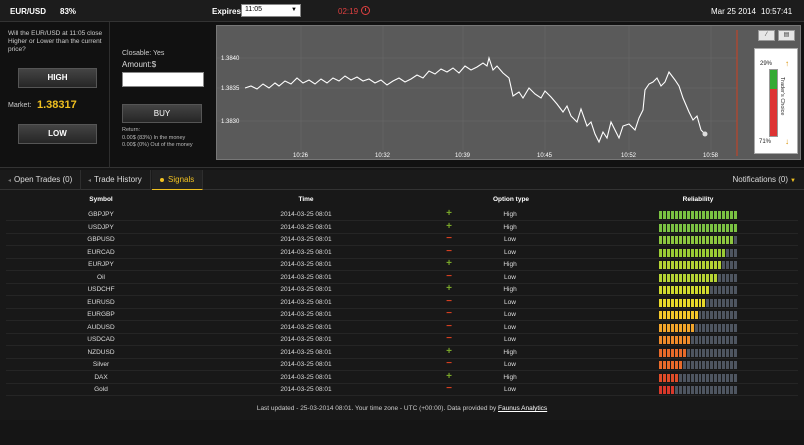 Image resolution: width=804 pixels, height=445 pixels. Describe the element at coordinates (28, 11) in the screenshot. I see `asset-name: EUR/USD` at that location.